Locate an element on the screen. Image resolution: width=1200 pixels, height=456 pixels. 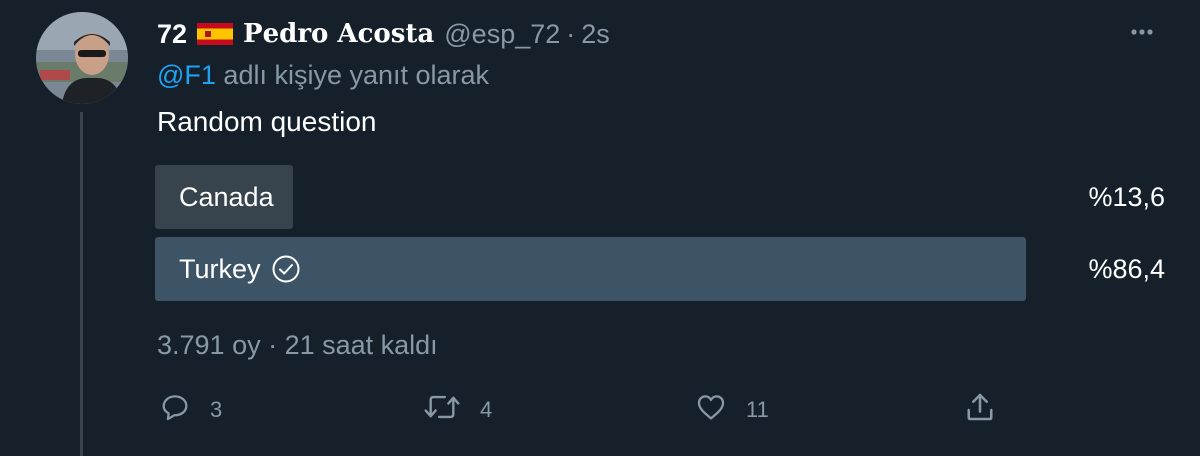
timestamp: 2s is located at coordinates (595, 34).